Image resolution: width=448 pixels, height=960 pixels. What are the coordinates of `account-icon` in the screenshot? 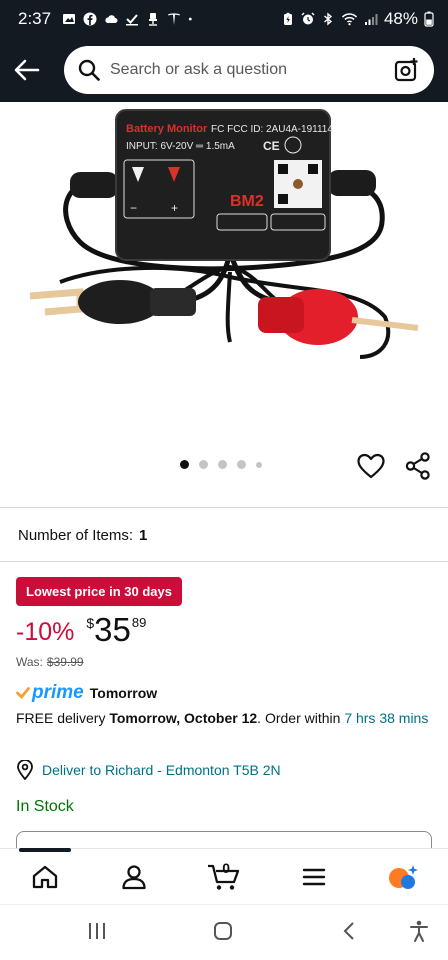 It's located at (134, 877).